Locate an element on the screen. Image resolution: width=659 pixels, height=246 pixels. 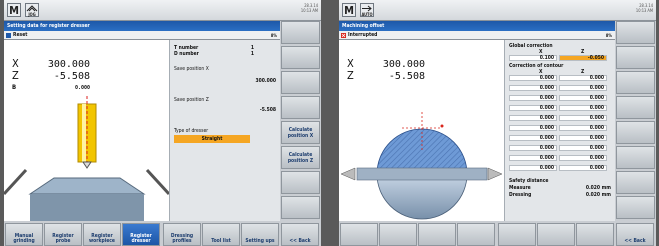
dresser-graphic is located at coordinates (86, 155).